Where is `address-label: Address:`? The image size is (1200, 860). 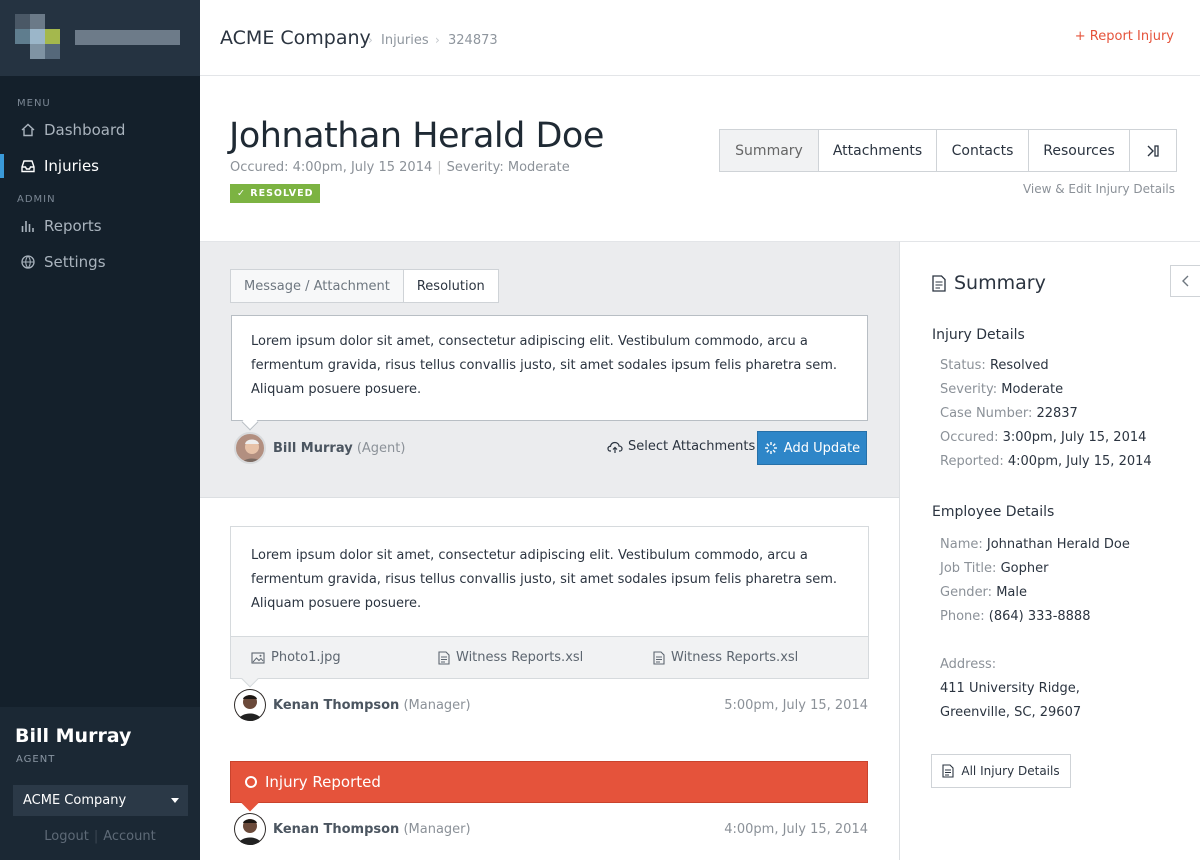 address-label: Address: is located at coordinates (968, 664).